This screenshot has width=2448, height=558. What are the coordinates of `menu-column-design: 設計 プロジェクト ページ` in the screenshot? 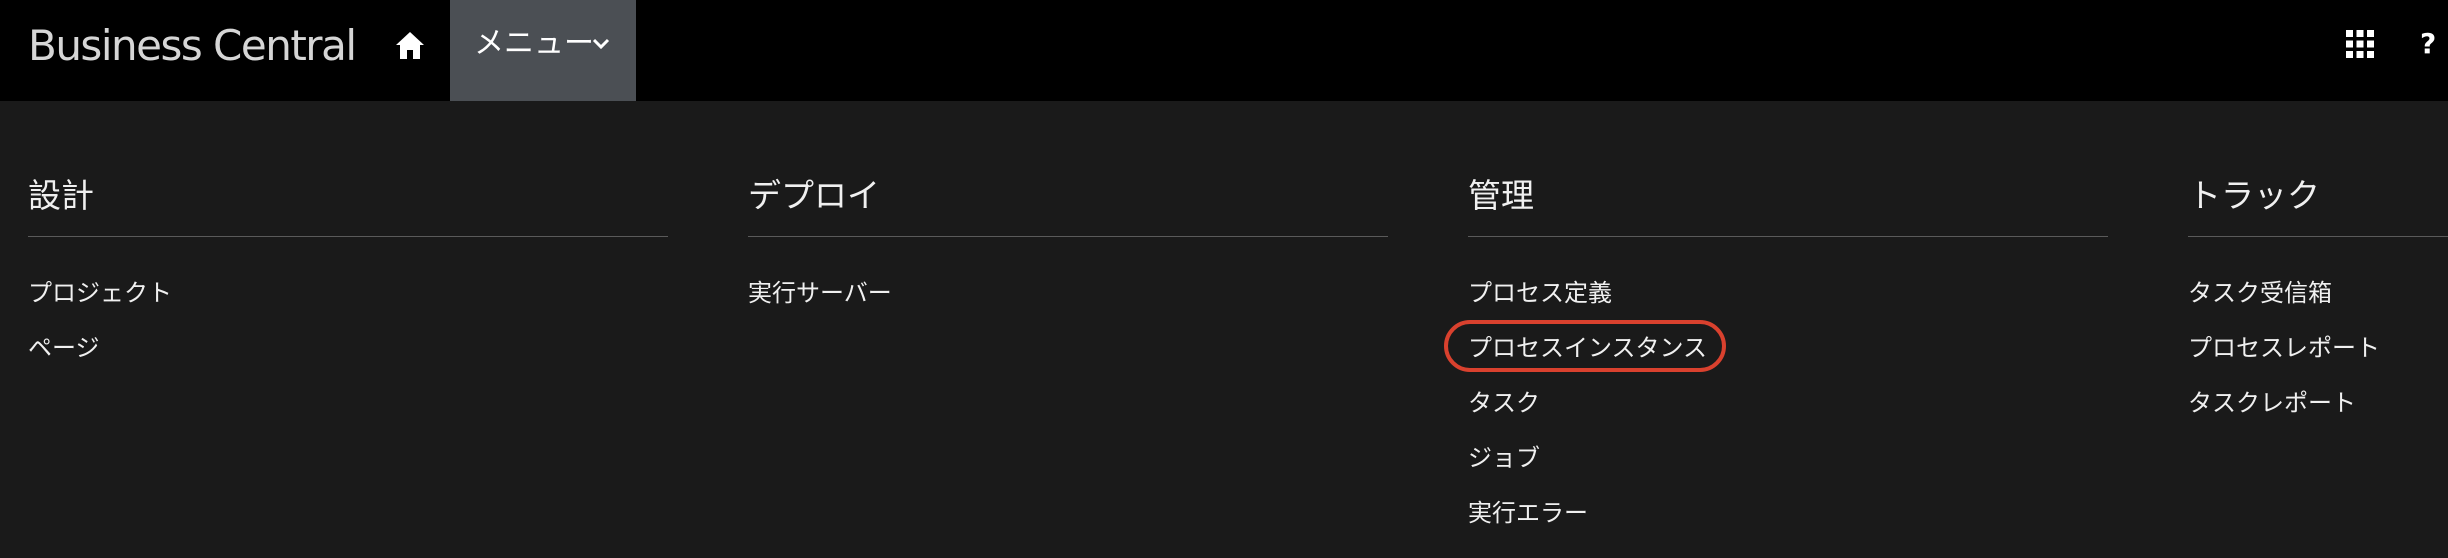 It's located at (348, 276).